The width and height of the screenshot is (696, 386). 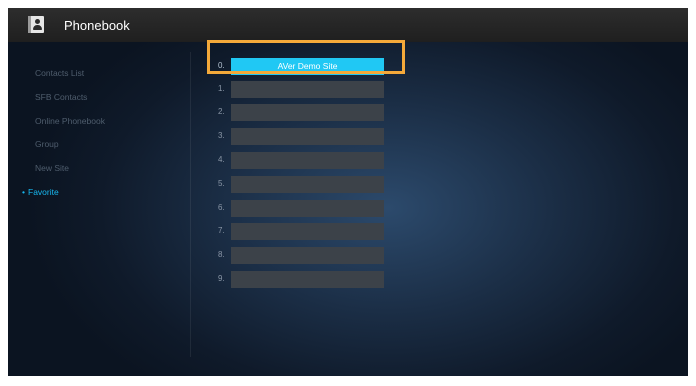 I want to click on favorite-slot-3: 3., so click(x=303, y=136).